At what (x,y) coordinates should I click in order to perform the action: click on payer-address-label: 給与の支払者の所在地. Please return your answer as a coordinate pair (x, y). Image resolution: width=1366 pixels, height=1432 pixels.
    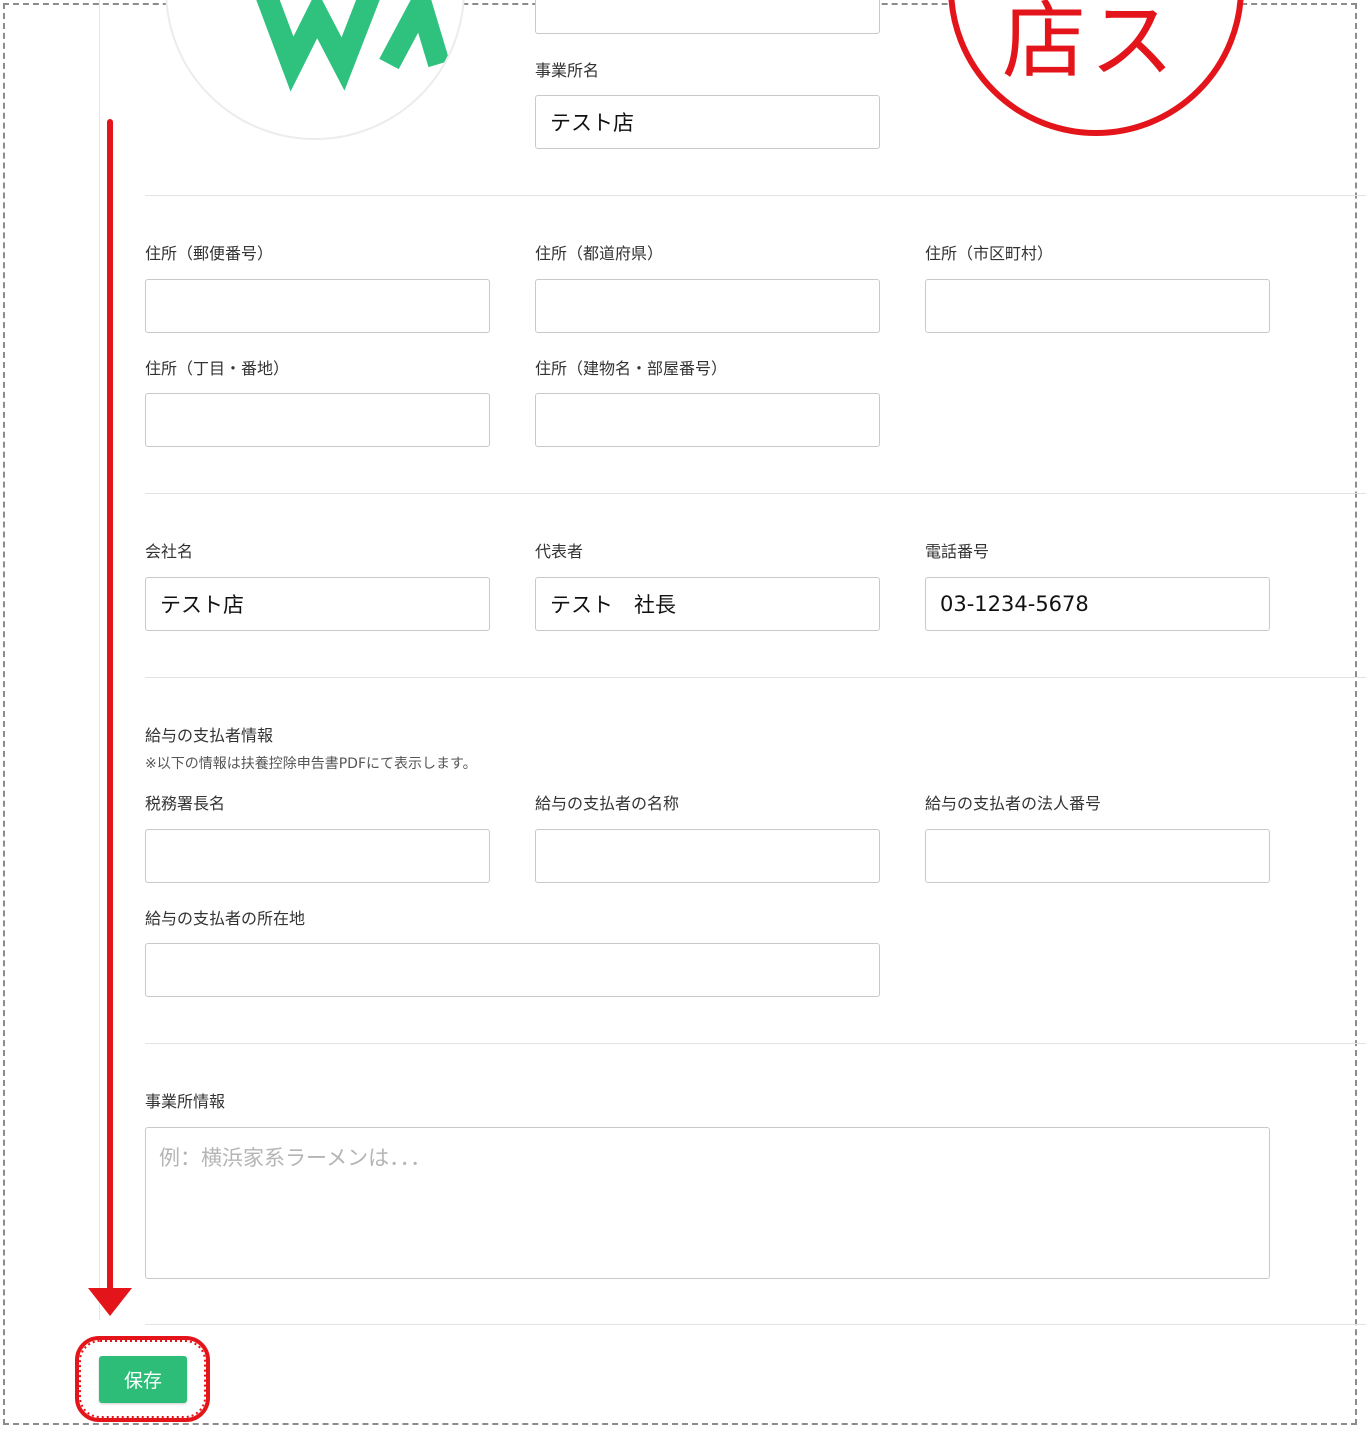
    Looking at the image, I should click on (225, 918).